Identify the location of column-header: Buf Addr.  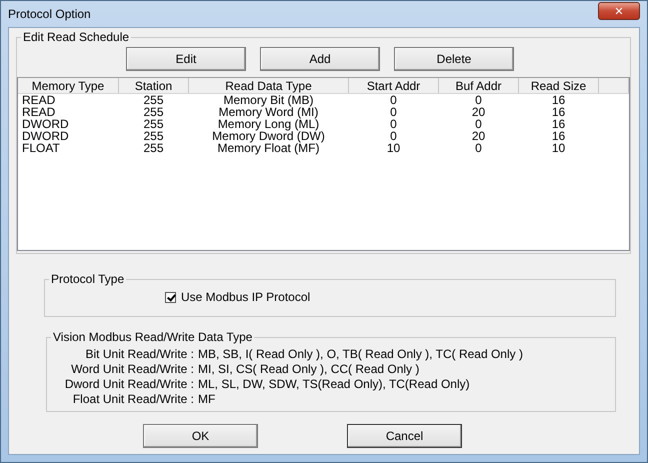
(478, 86).